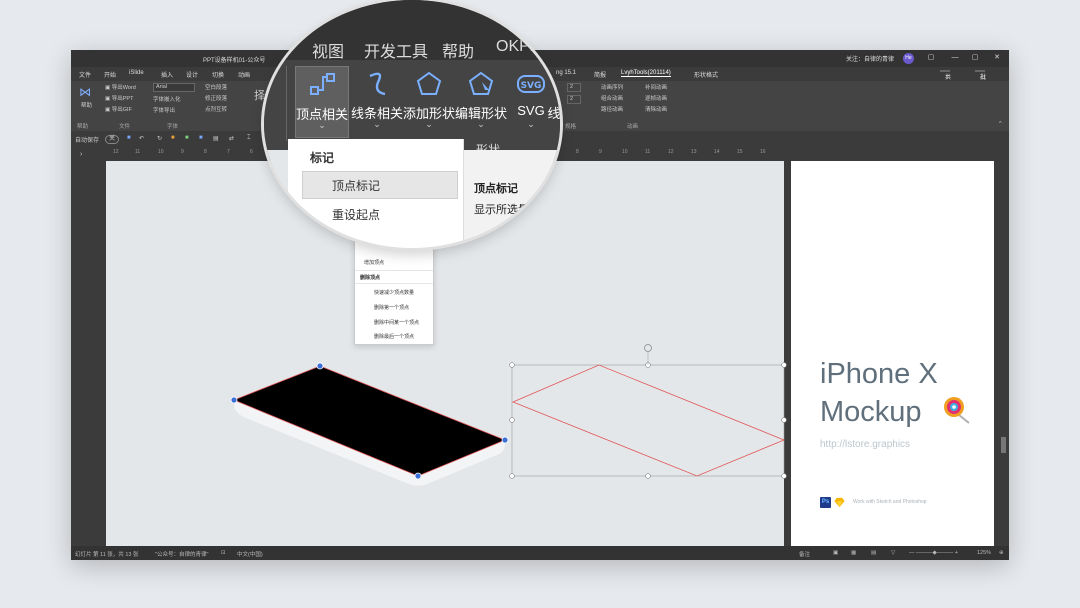  What do you see at coordinates (879, 374) in the screenshot?
I see `preview-title-line1: iPhone X` at bounding box center [879, 374].